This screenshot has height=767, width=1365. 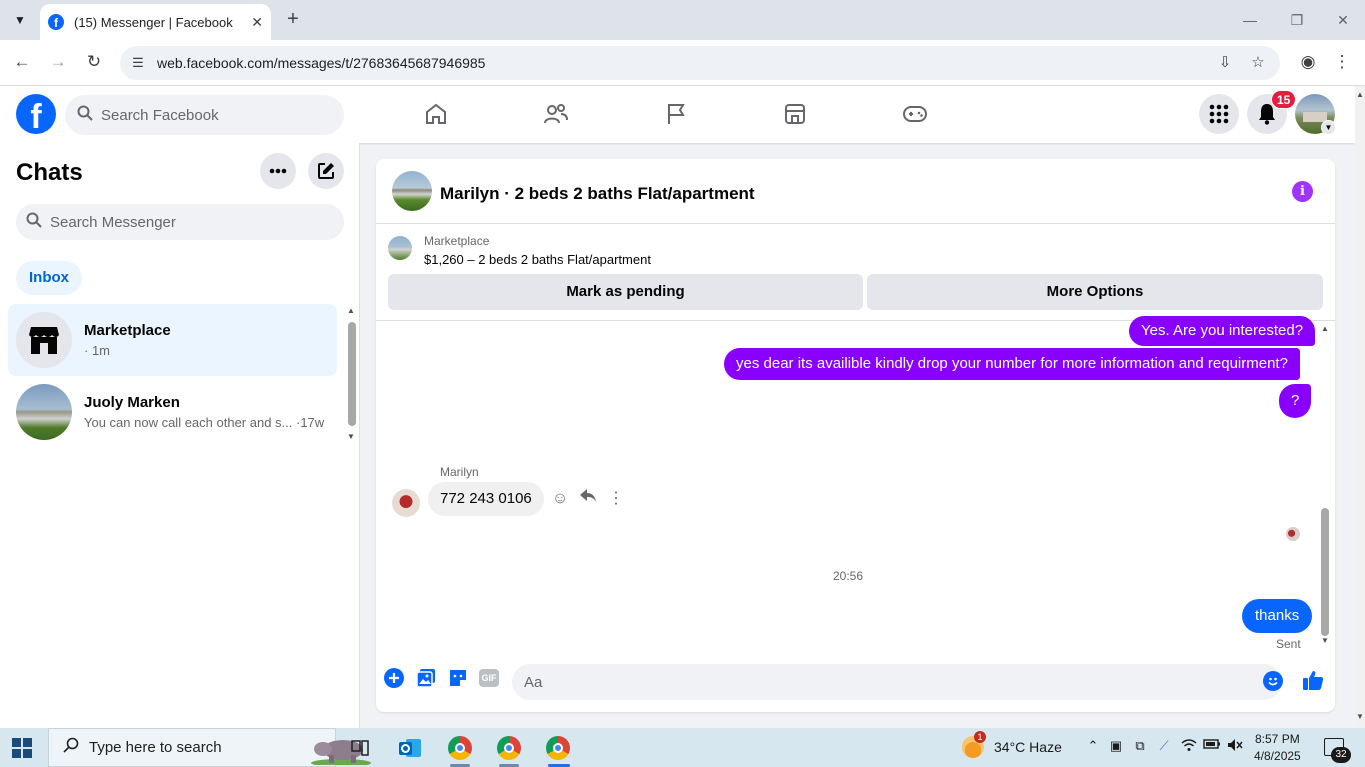 I want to click on sticker-icon, so click(x=458, y=678).